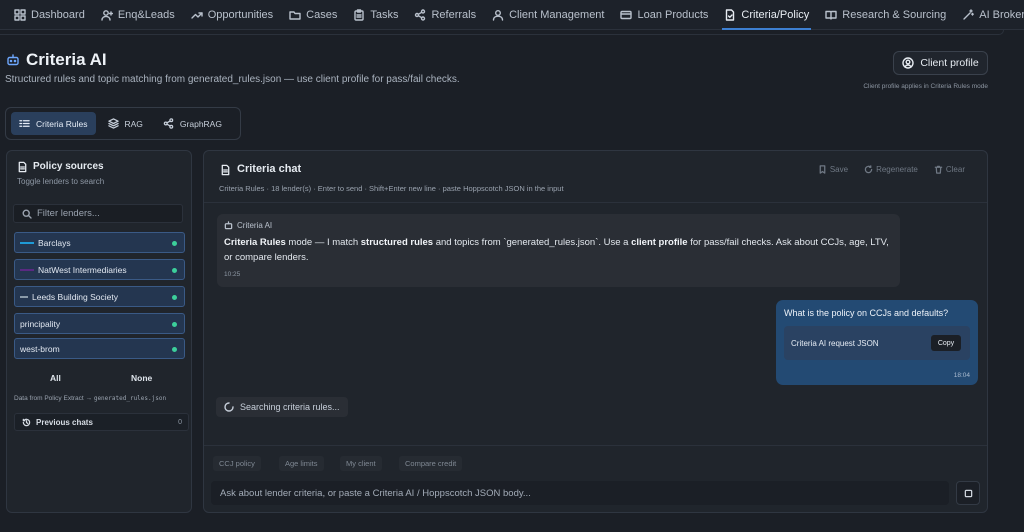 The width and height of the screenshot is (1024, 532). Describe the element at coordinates (99, 323) in the screenshot. I see `lender-item-principality: principality` at that location.